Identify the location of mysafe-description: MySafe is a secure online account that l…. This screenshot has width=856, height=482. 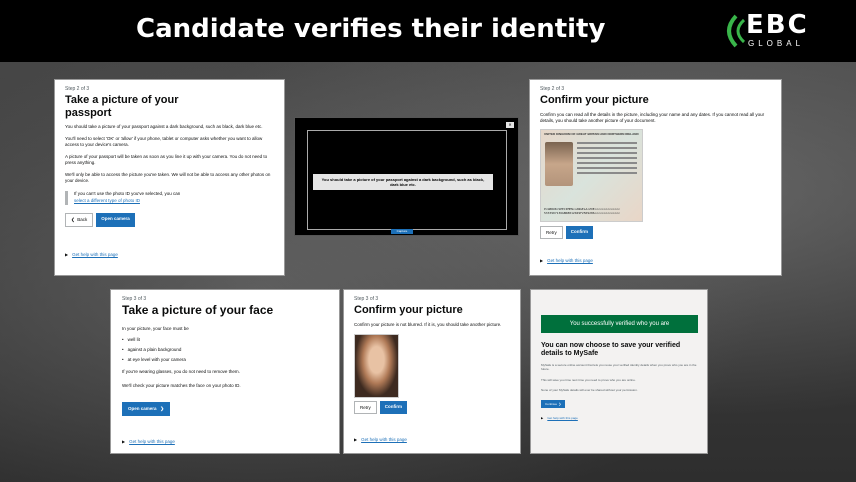
(619, 367).